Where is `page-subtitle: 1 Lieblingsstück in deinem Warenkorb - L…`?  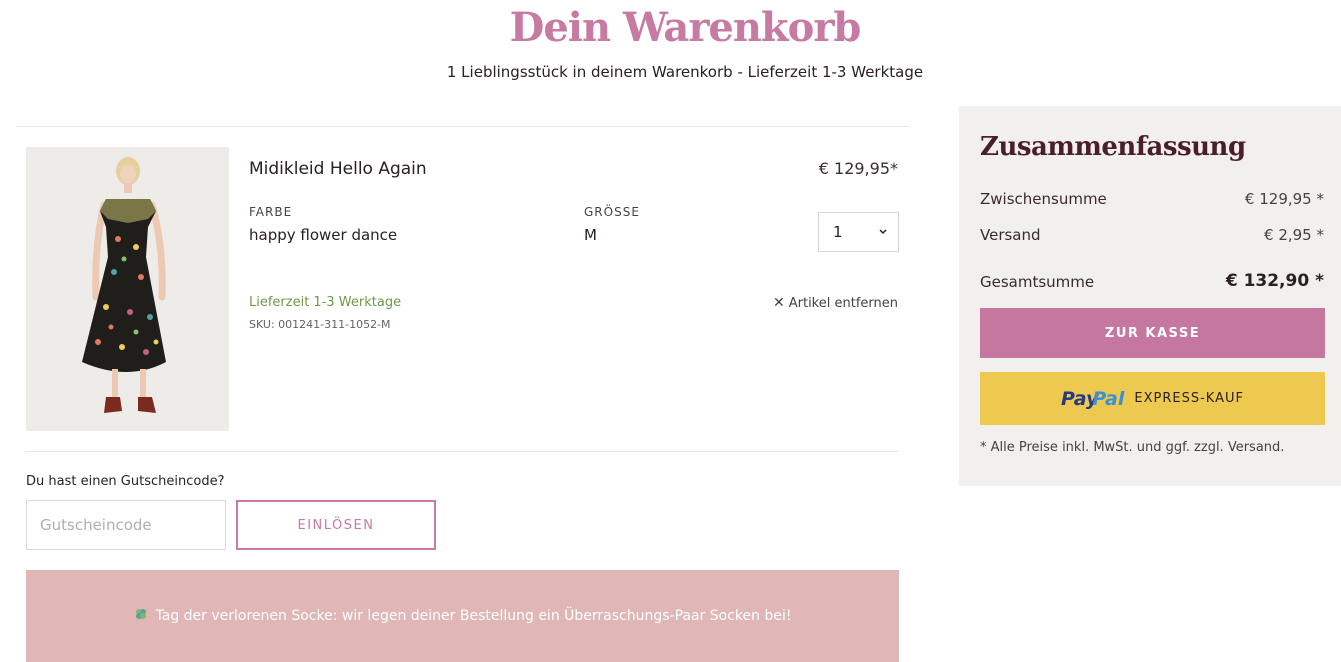
page-subtitle: 1 Lieblingsstück in deinem Warenkorb - L… is located at coordinates (685, 72).